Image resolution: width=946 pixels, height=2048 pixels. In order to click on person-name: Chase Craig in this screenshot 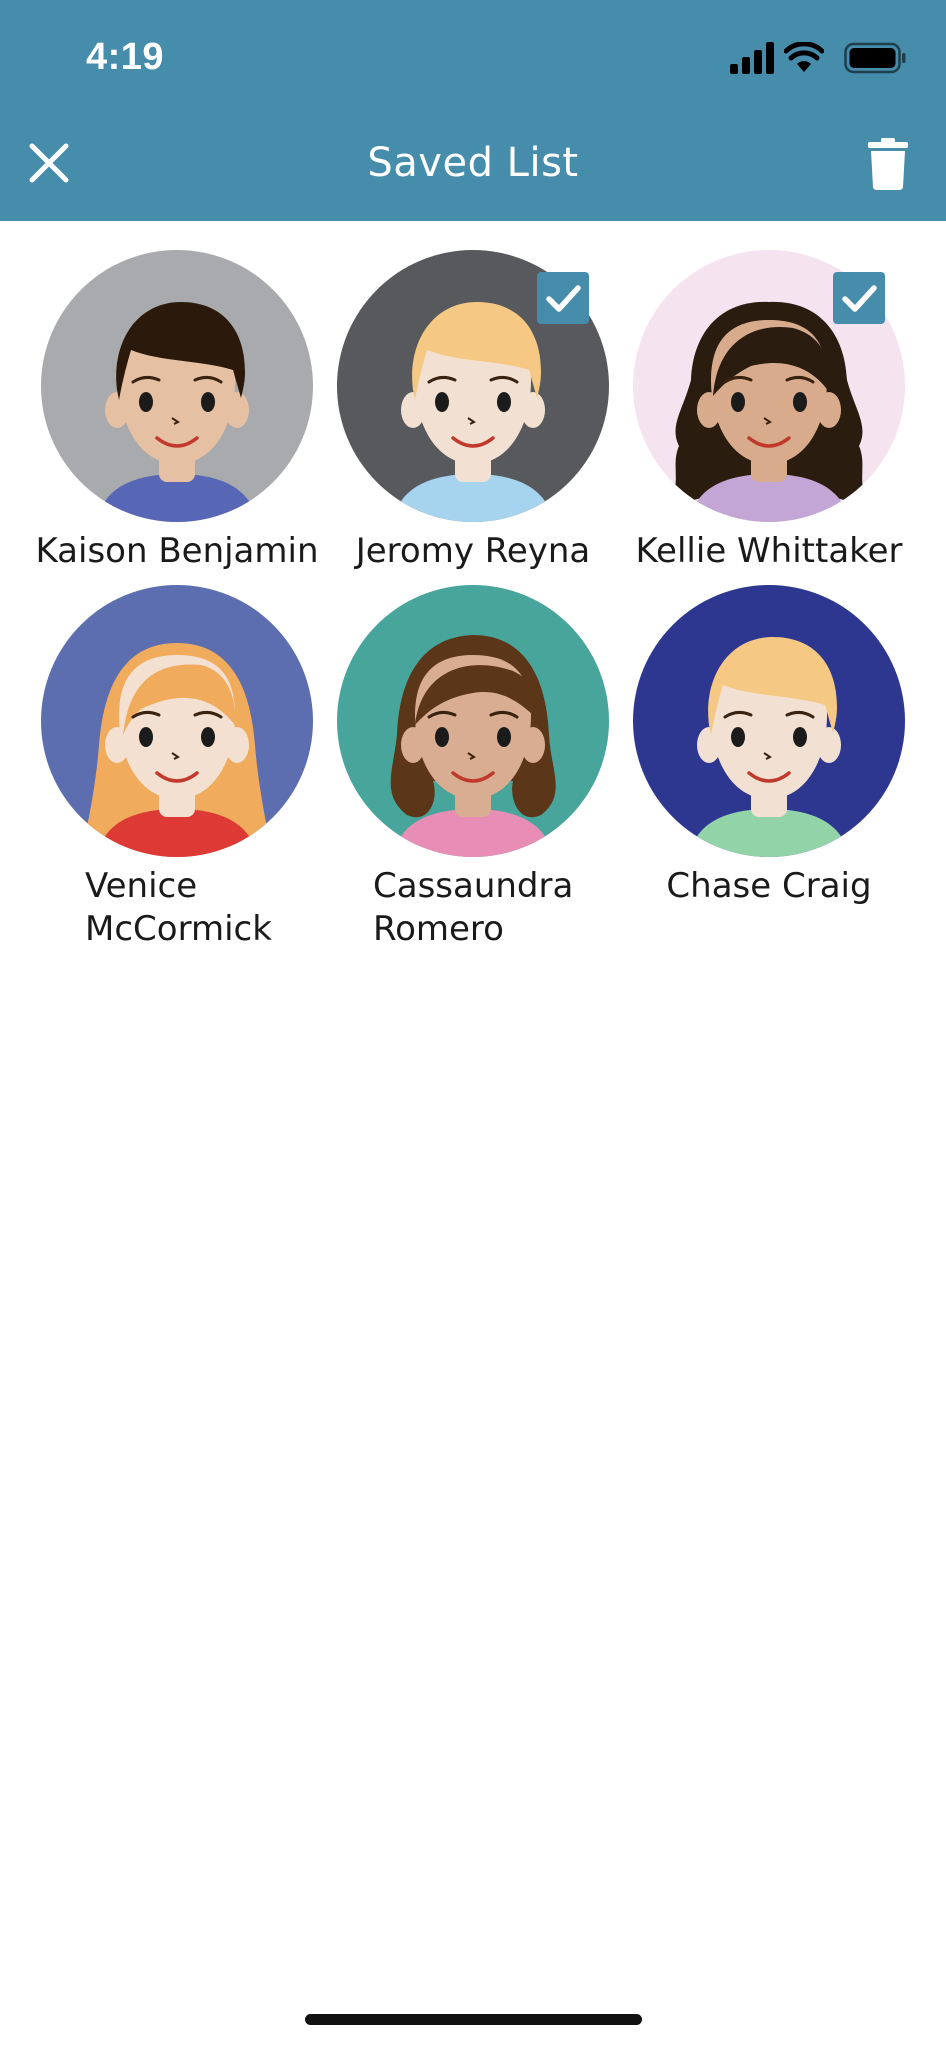, I will do `click(769, 886)`.